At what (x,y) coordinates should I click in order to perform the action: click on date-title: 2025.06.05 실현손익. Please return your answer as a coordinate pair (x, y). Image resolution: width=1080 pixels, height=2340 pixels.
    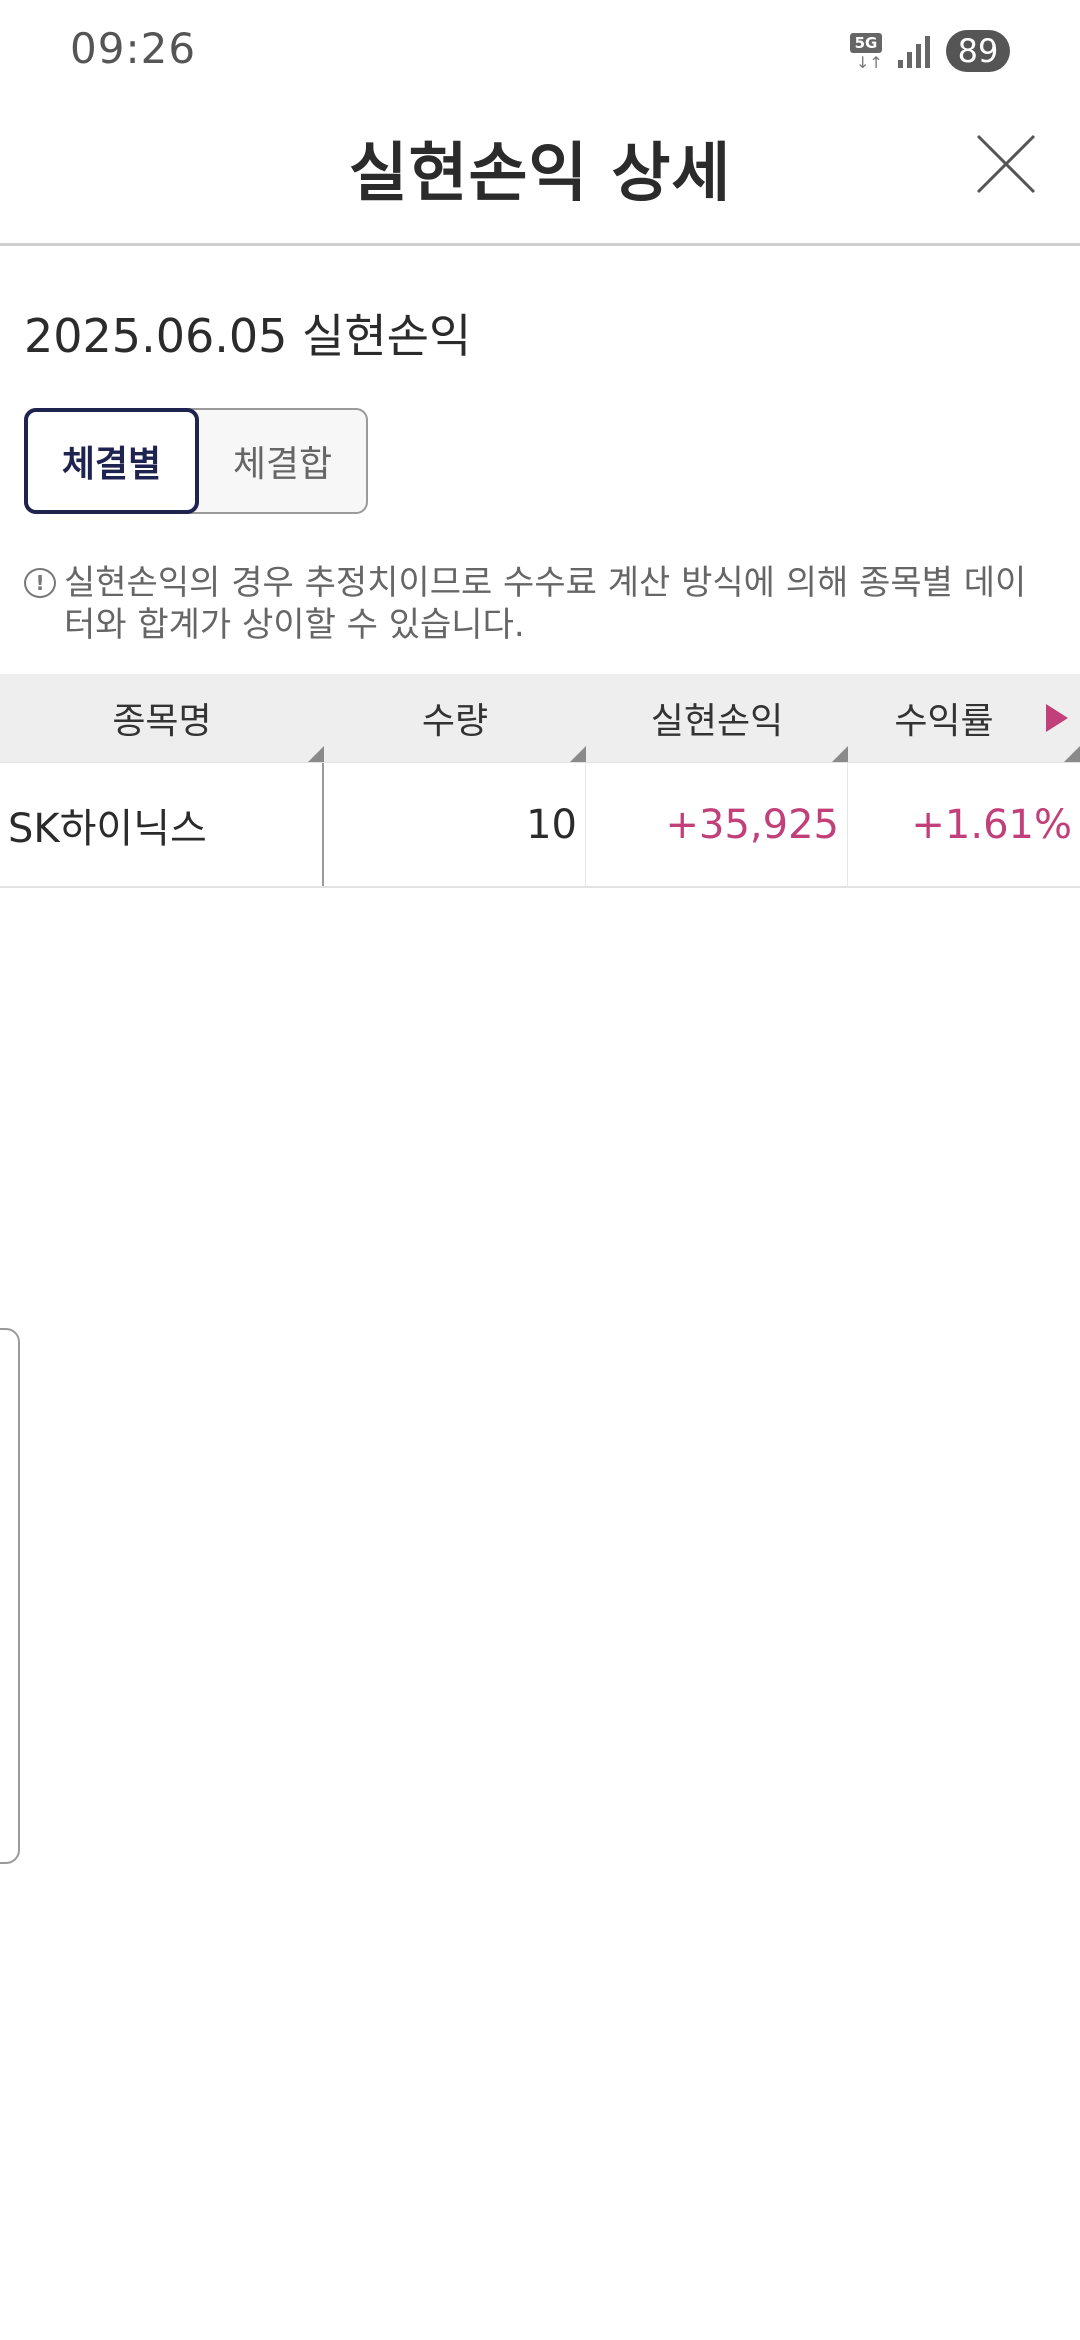
    Looking at the image, I should click on (248, 336).